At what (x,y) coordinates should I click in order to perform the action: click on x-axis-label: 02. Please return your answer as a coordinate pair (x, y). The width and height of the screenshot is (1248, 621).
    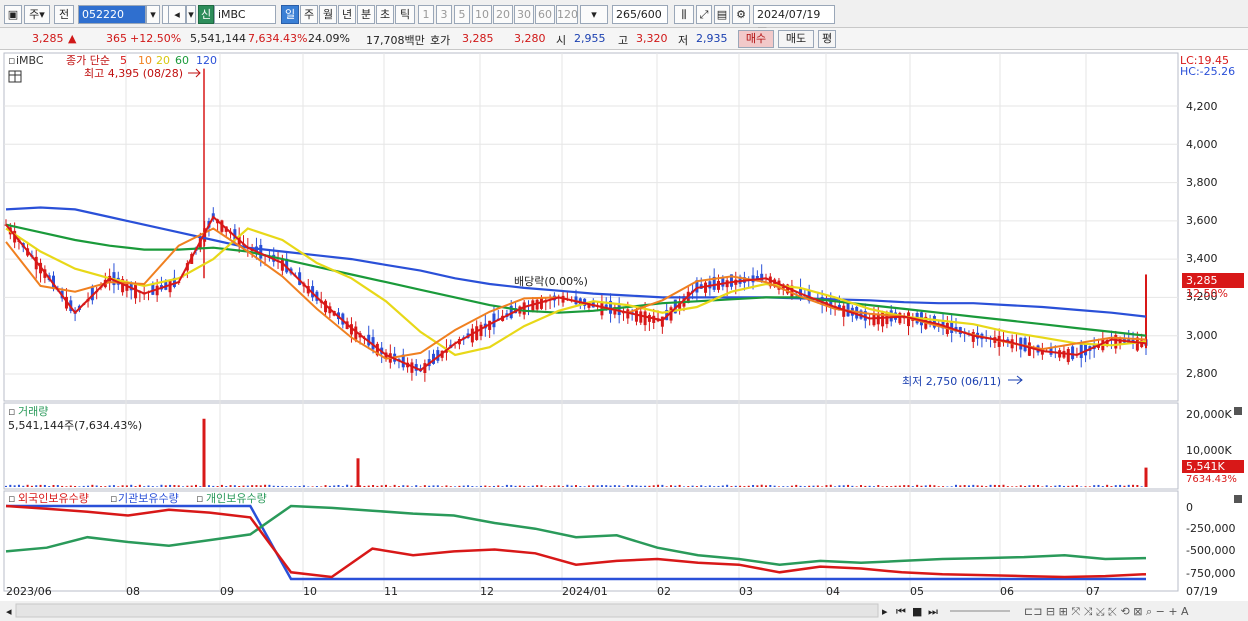
    Looking at the image, I should click on (664, 591).